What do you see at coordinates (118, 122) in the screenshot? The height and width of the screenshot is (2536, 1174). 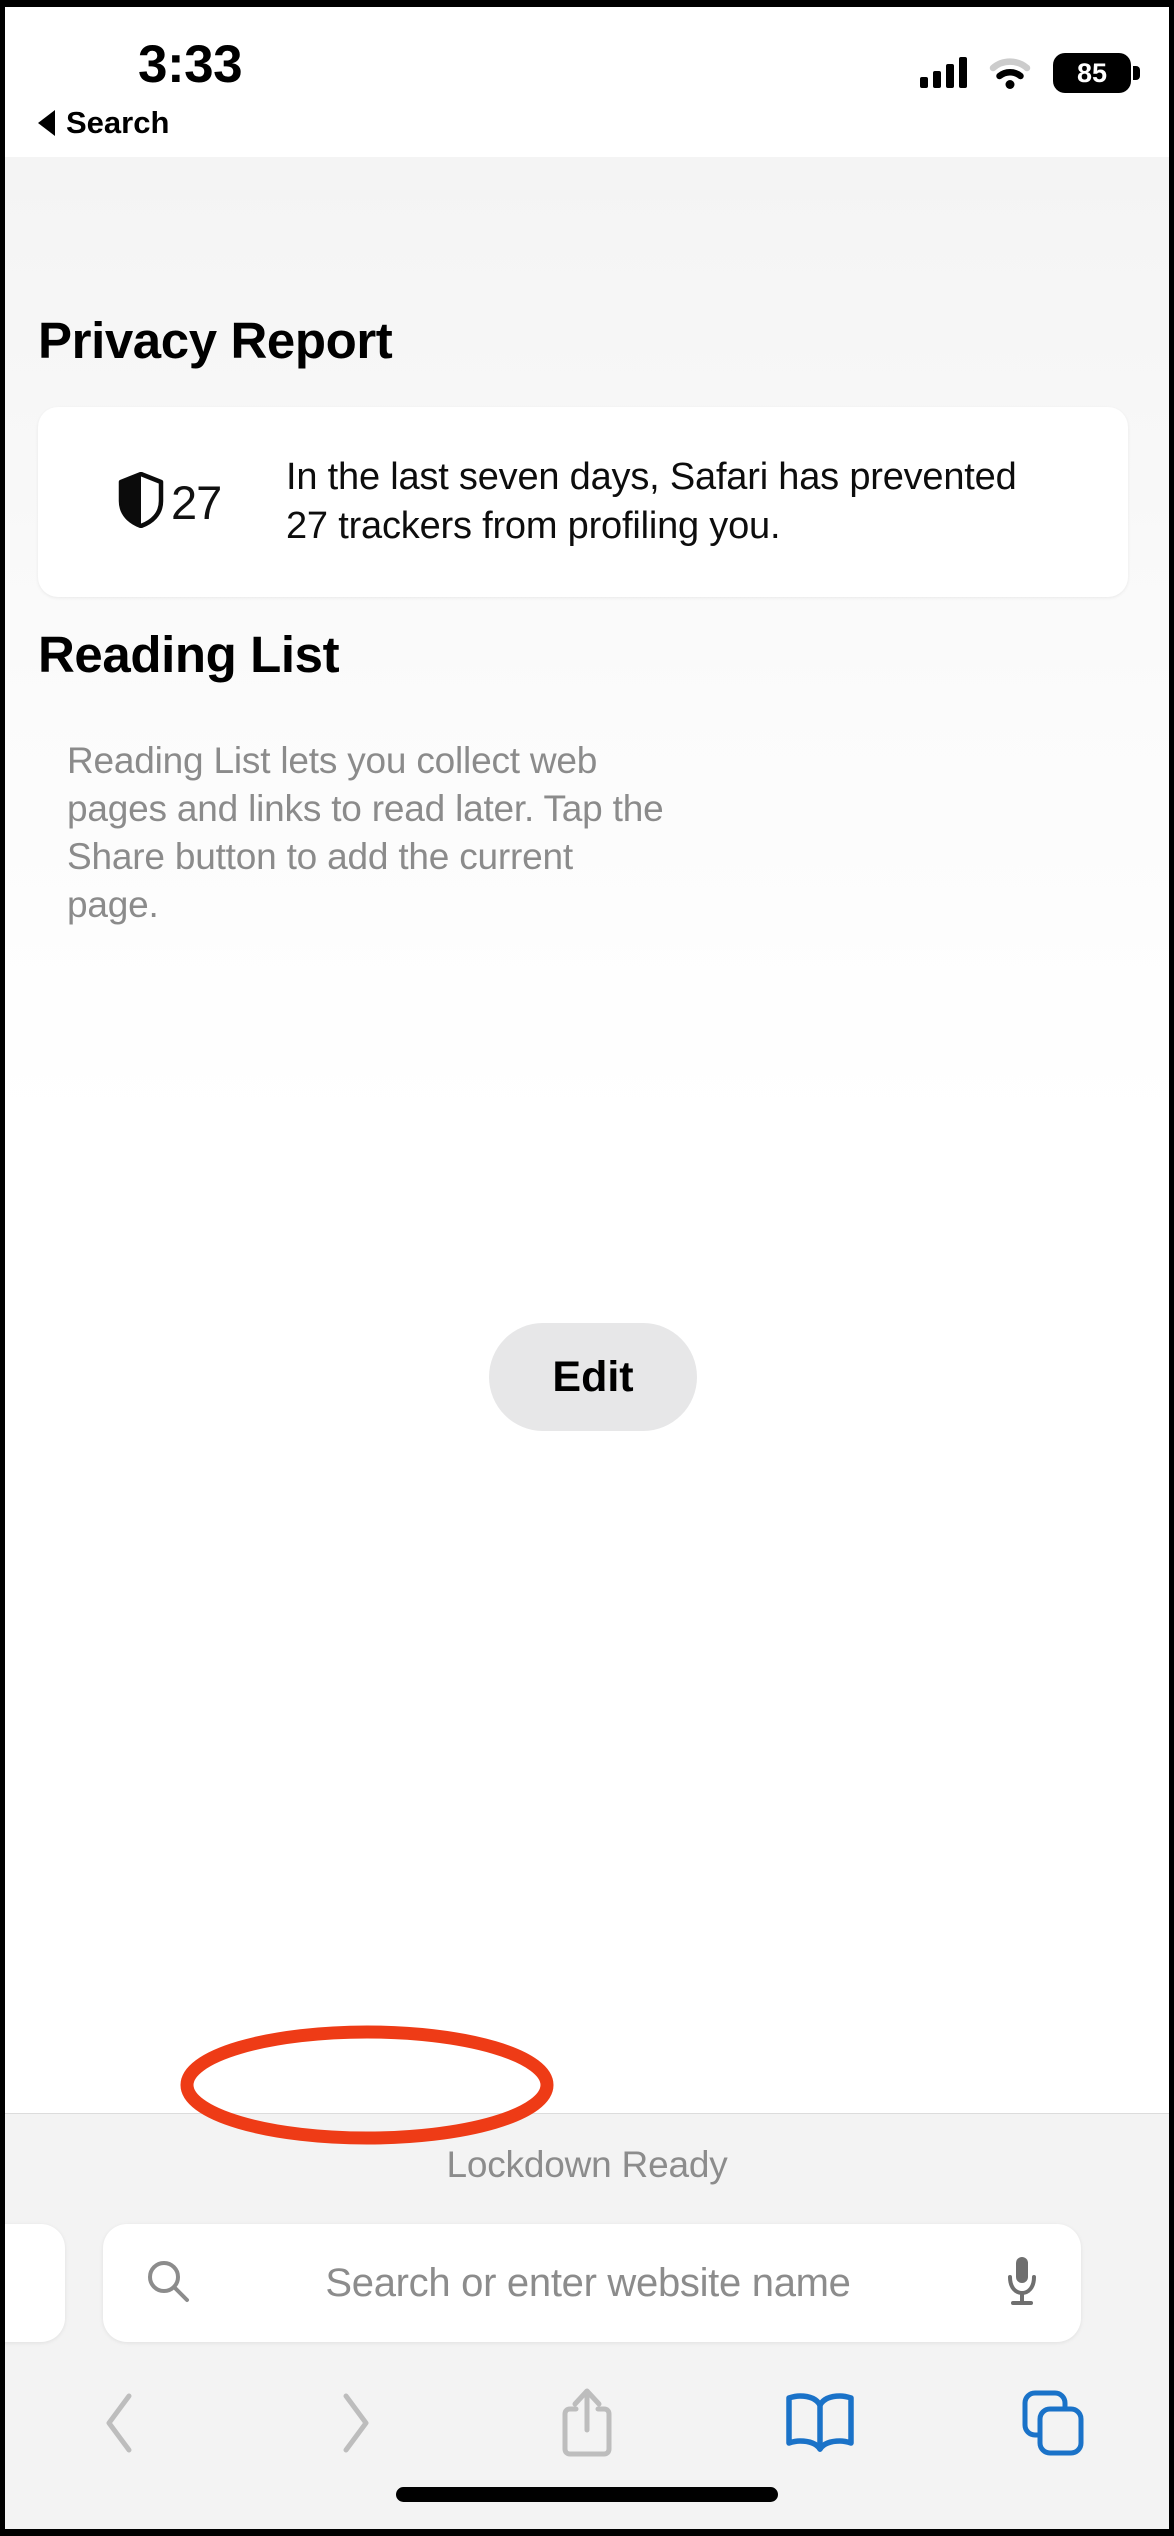 I see `back-link-label: Search` at bounding box center [118, 122].